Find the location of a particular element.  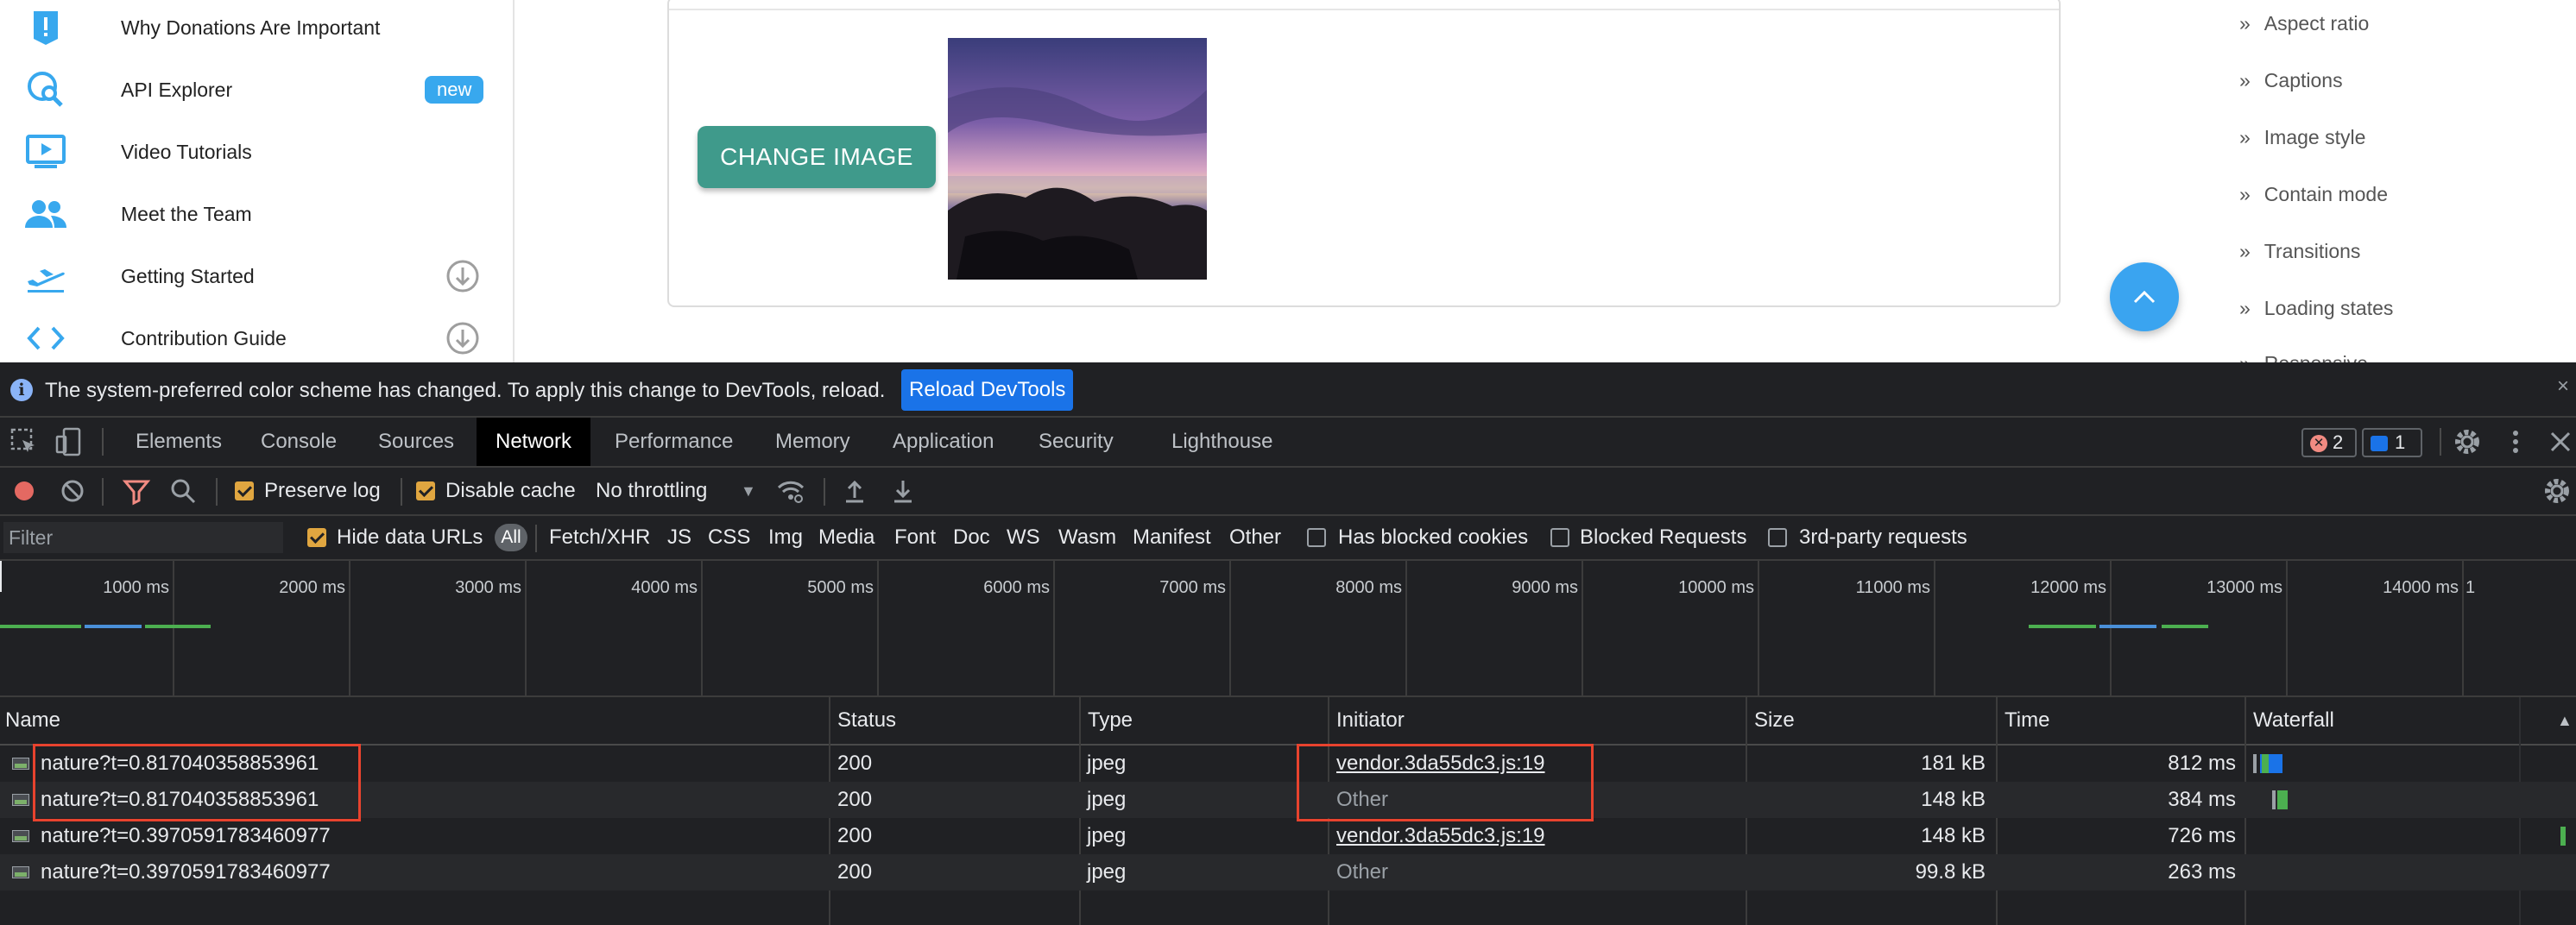

type-filter-all: All is located at coordinates (511, 537).